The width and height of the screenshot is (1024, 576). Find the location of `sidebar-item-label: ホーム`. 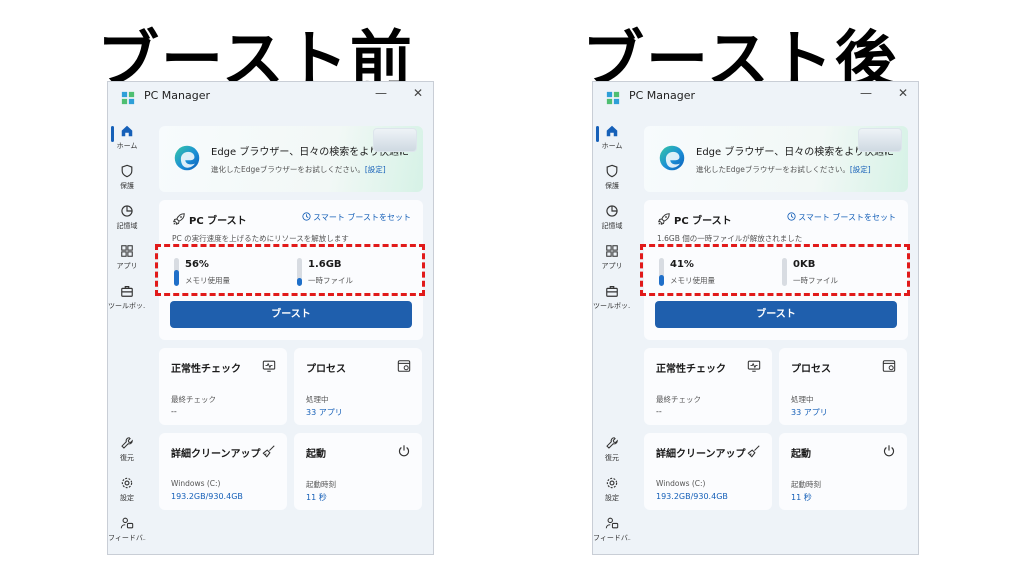

sidebar-item-label: ホーム is located at coordinates (127, 146).